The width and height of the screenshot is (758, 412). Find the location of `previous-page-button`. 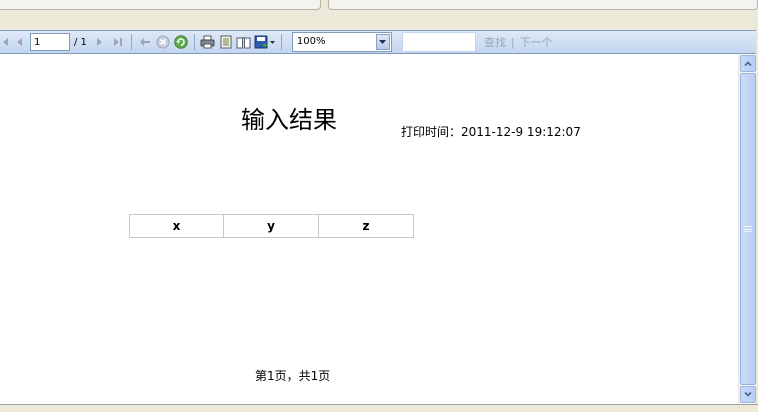

previous-page-button is located at coordinates (19, 42).